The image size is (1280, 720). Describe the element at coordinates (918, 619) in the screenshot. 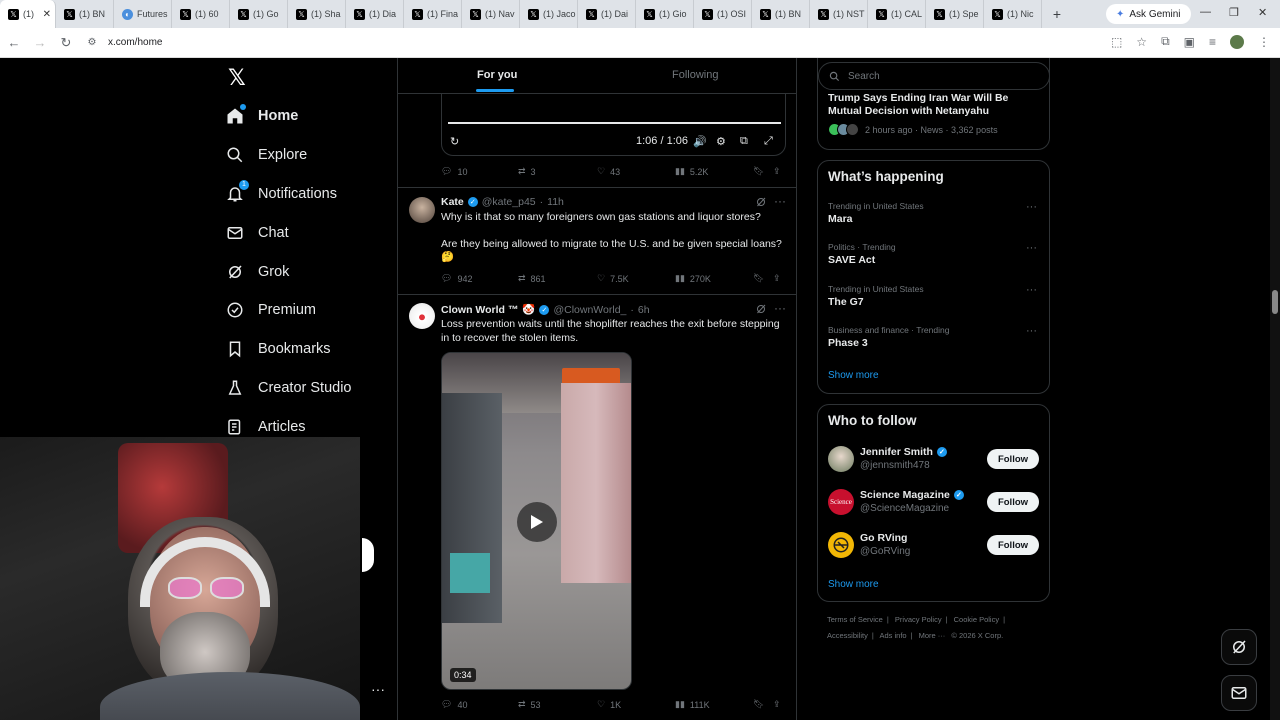

I see `footer-link: Privacy Policy` at that location.